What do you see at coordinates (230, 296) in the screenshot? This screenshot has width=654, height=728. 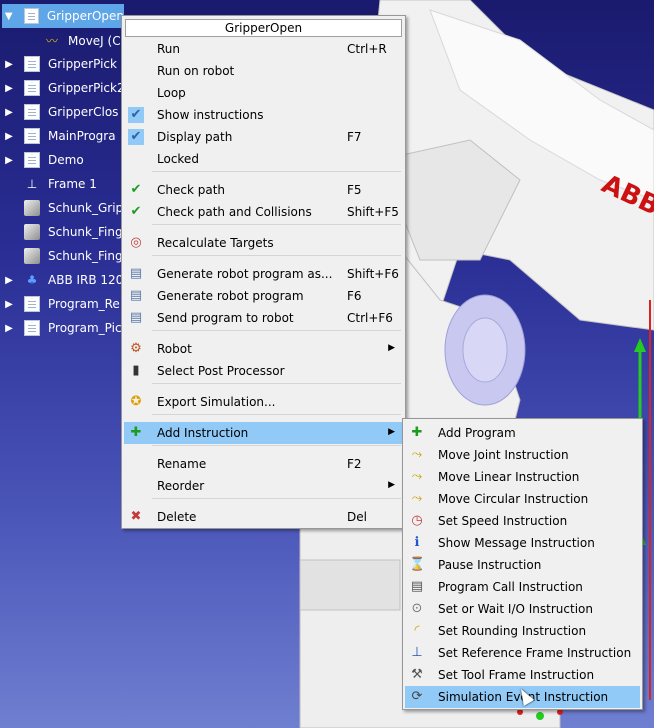 I see `menu-item-label: Generate robot program` at bounding box center [230, 296].